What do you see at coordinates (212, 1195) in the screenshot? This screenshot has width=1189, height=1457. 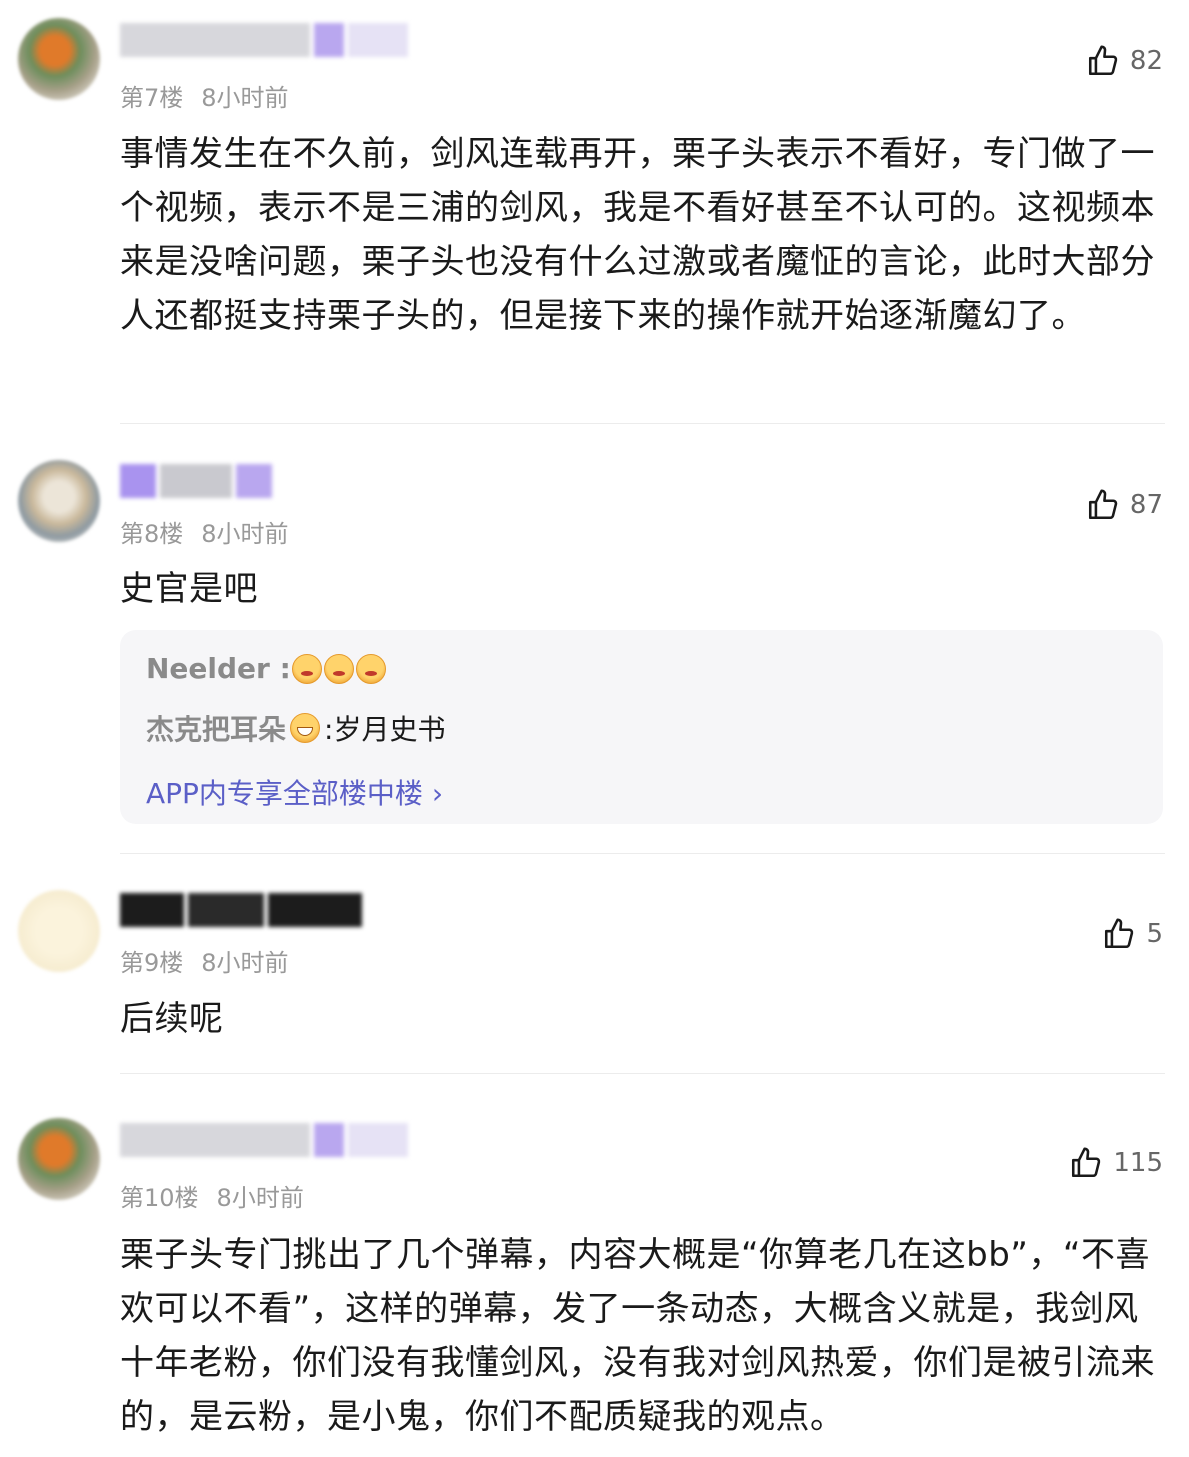 I see `comment-meta: 第10楼 8小时前` at bounding box center [212, 1195].